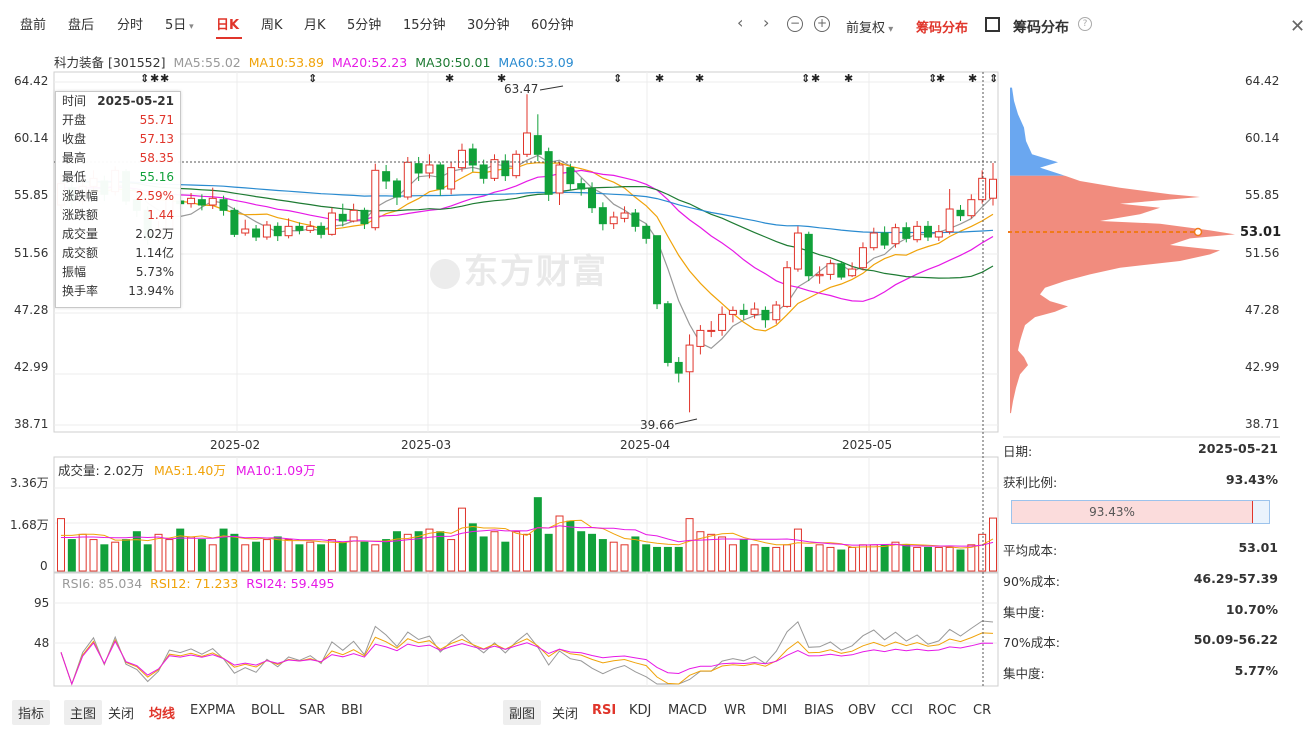  I want to click on date-label-2025-03: 2025-03, so click(426, 445).